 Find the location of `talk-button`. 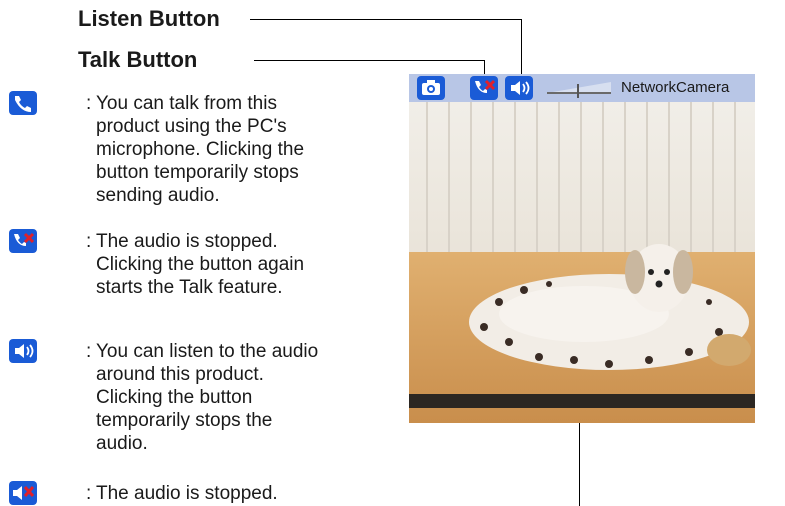

talk-button is located at coordinates (484, 88).